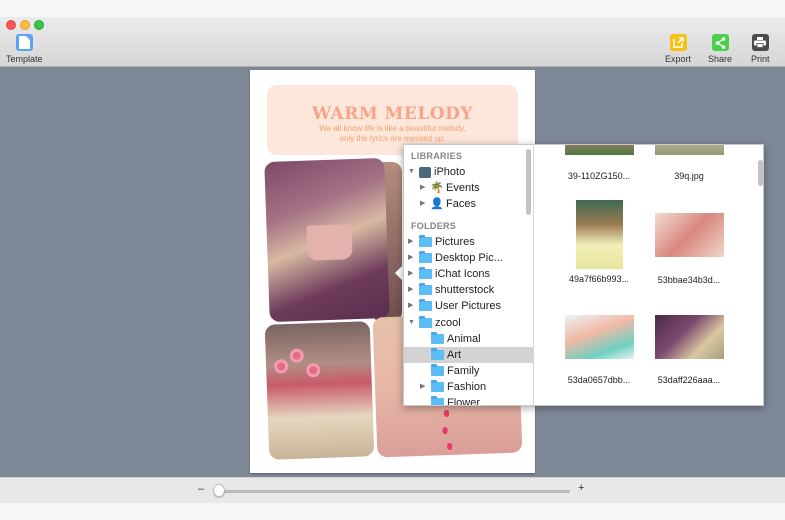 This screenshot has height=520, width=785. I want to click on folder-label: Family, so click(463, 371).